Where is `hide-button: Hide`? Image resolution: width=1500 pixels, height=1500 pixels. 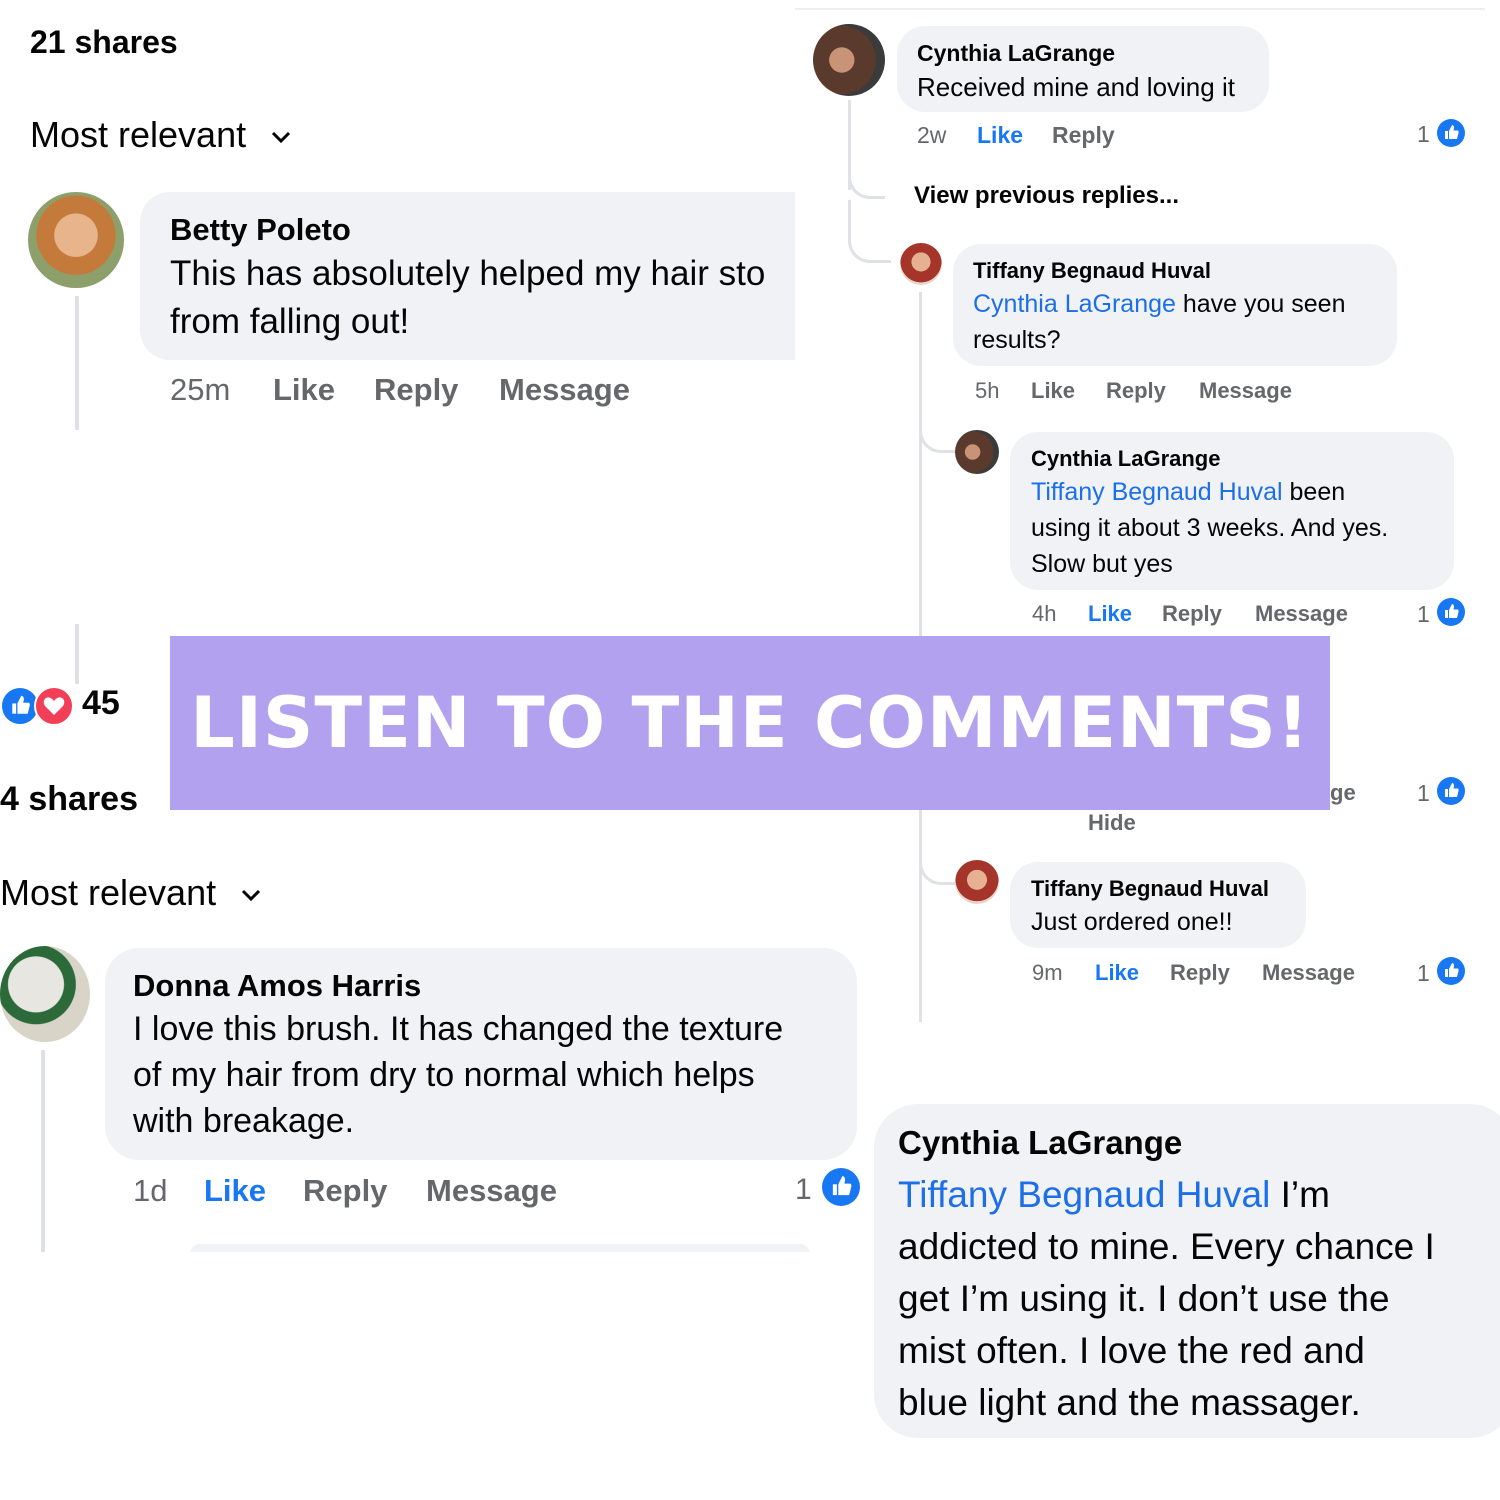 hide-button: Hide is located at coordinates (1112, 823).